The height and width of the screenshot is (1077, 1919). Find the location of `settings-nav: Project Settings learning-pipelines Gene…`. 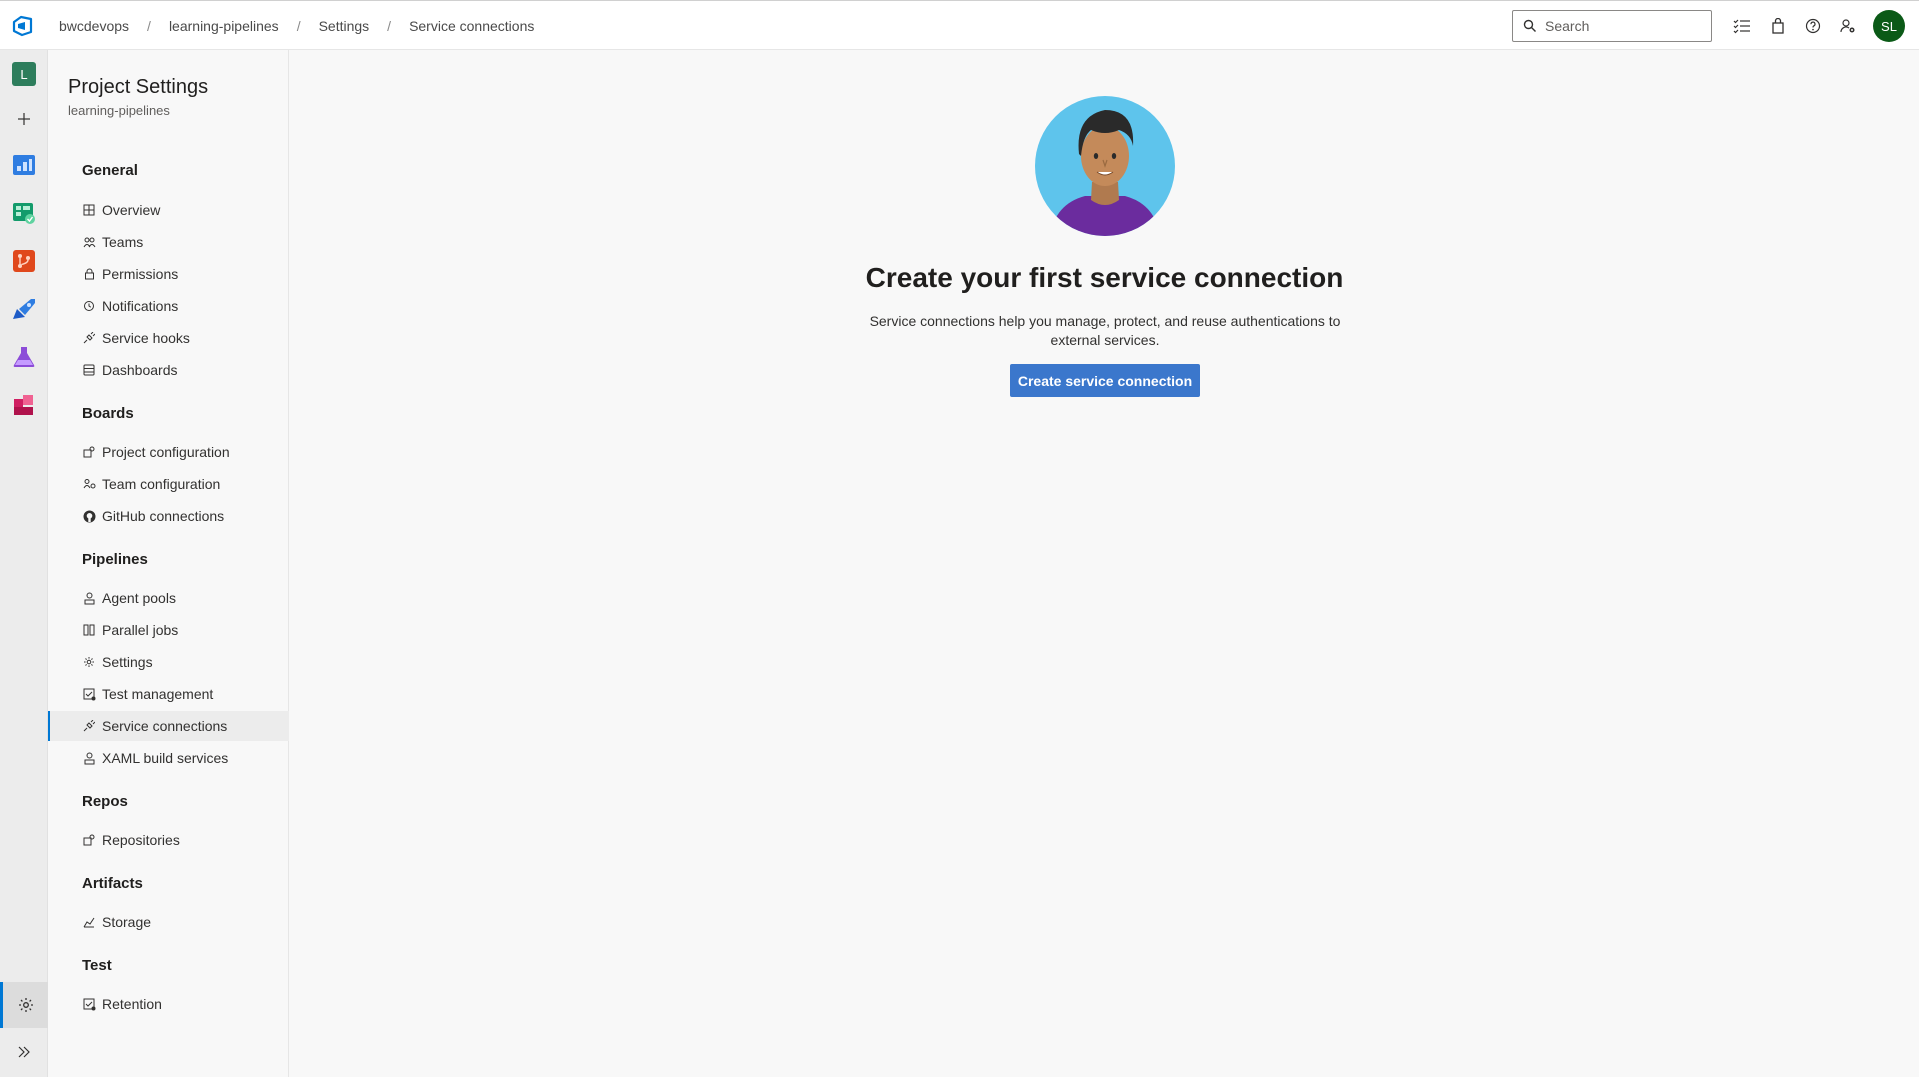

settings-nav: Project Settings learning-pipelines Gene… is located at coordinates (168, 563).